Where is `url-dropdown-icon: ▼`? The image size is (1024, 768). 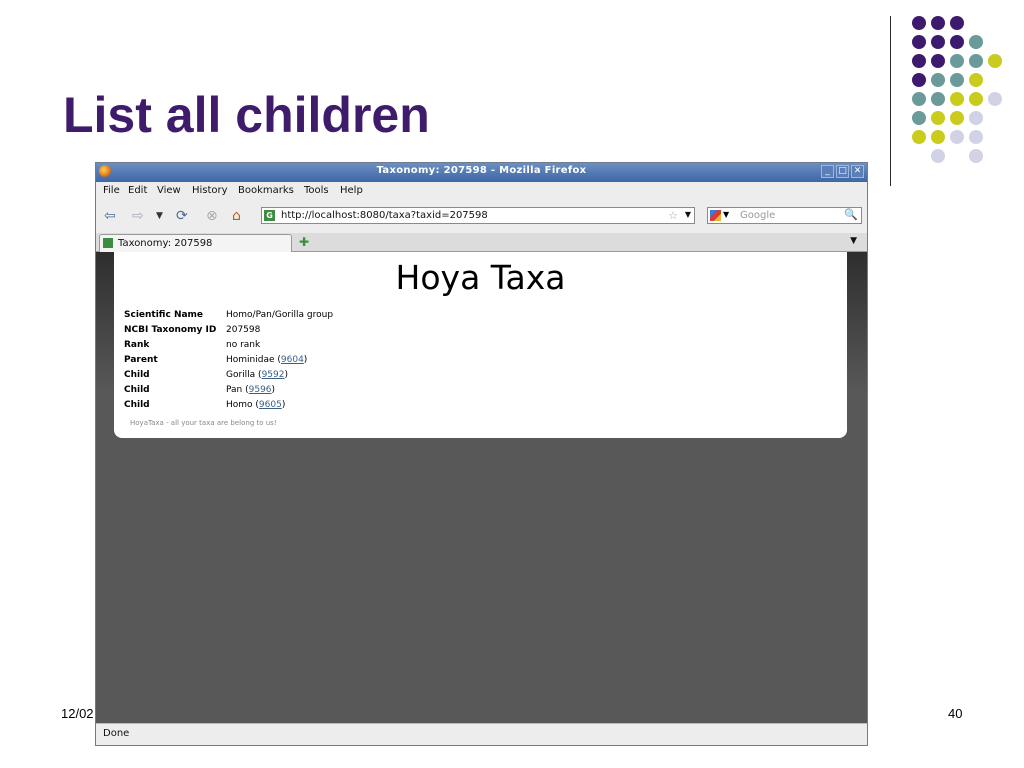
url-dropdown-icon: ▼ is located at coordinates (688, 214).